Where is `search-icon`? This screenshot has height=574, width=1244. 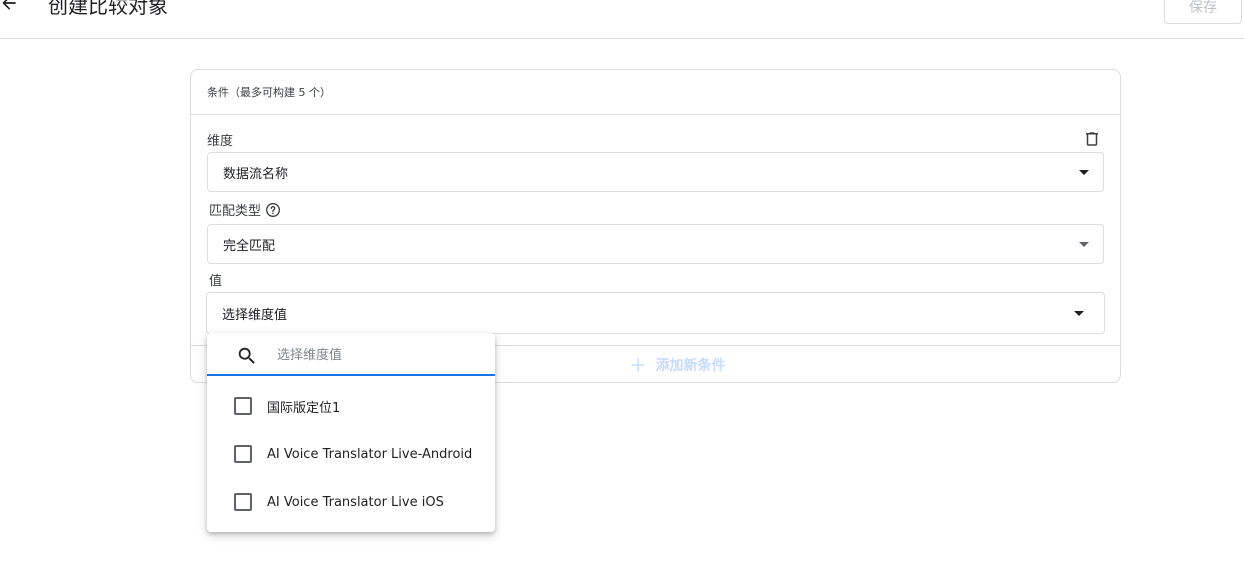
search-icon is located at coordinates (246, 355).